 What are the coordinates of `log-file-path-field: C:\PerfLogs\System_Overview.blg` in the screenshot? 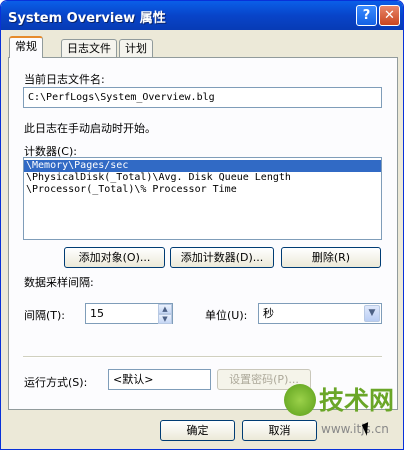 It's located at (202, 97).